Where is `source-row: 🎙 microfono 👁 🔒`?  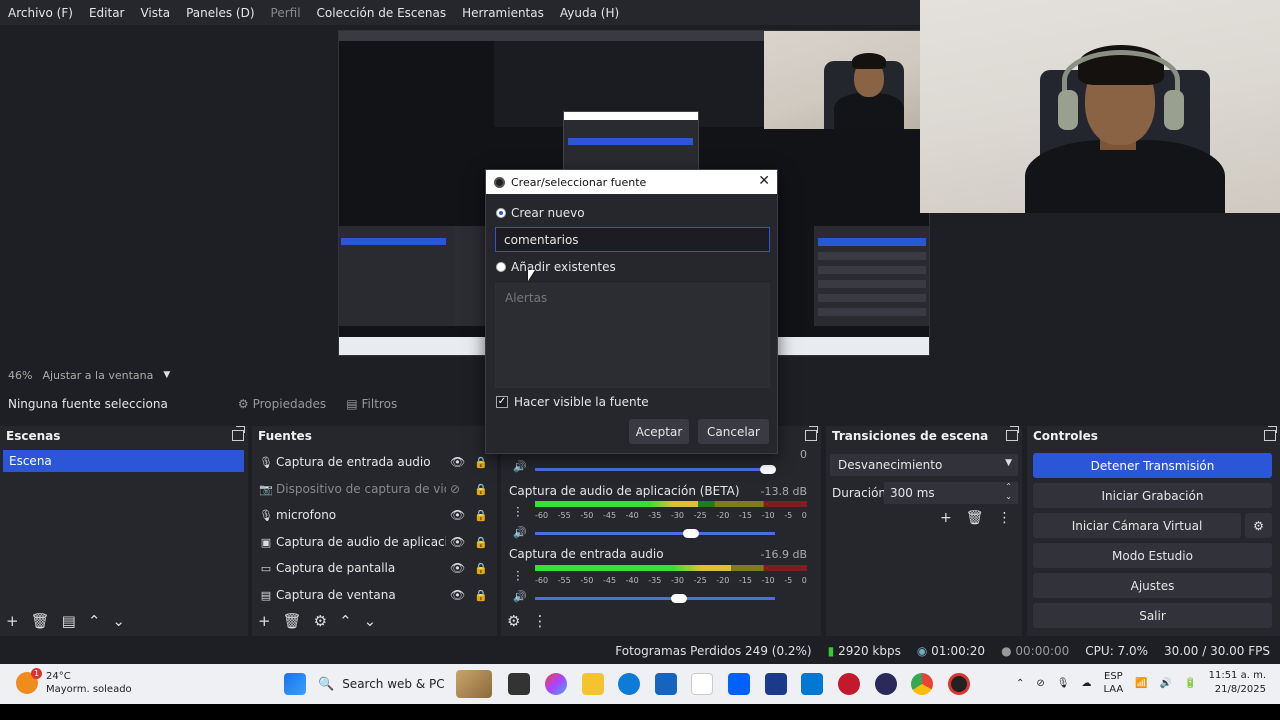 source-row: 🎙 microfono 👁 🔒 is located at coordinates (373, 515).